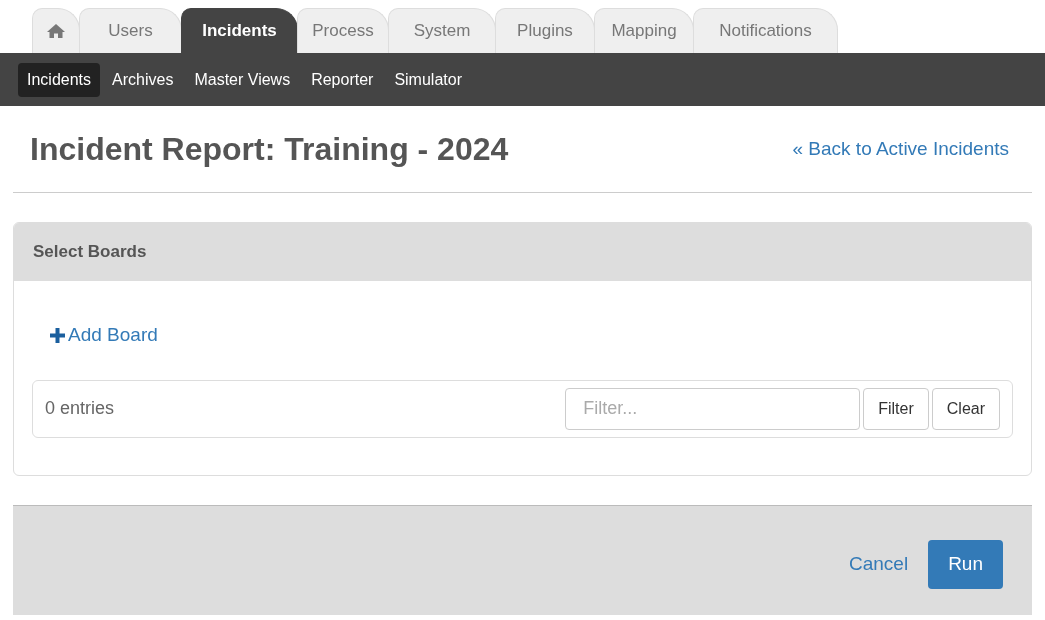  Describe the element at coordinates (879, 564) in the screenshot. I see `cancel-link: Cancel` at that location.